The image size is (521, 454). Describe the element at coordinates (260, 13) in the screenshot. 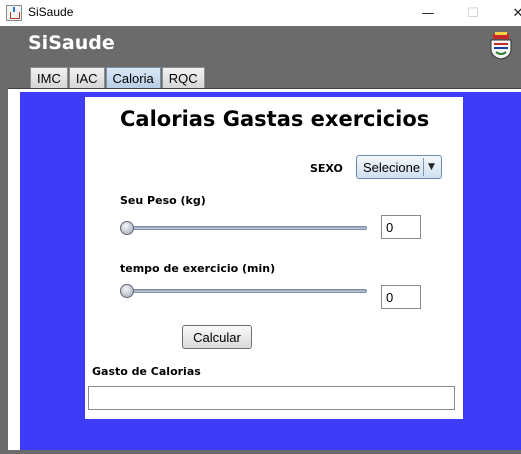

I see `window-titlebar: SiSaude — ☐ ✕` at that location.